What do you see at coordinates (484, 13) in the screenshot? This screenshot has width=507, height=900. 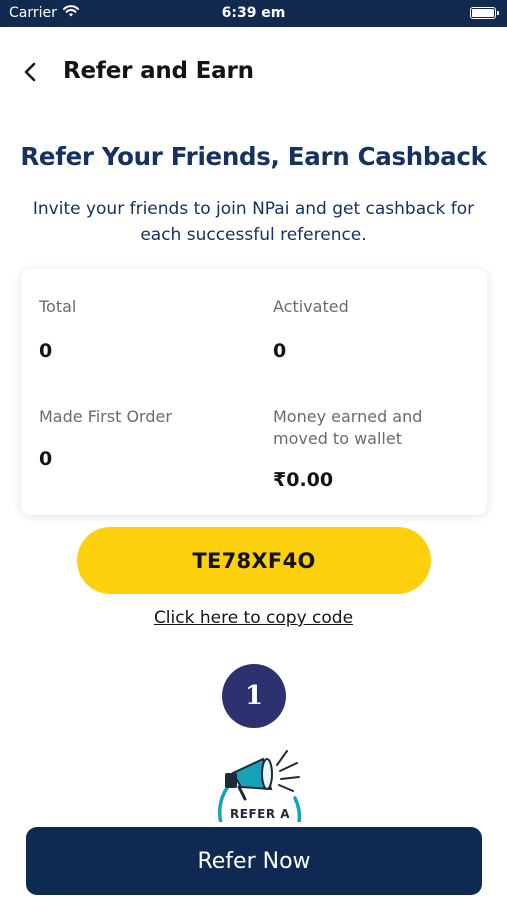 I see `battery-icon` at bounding box center [484, 13].